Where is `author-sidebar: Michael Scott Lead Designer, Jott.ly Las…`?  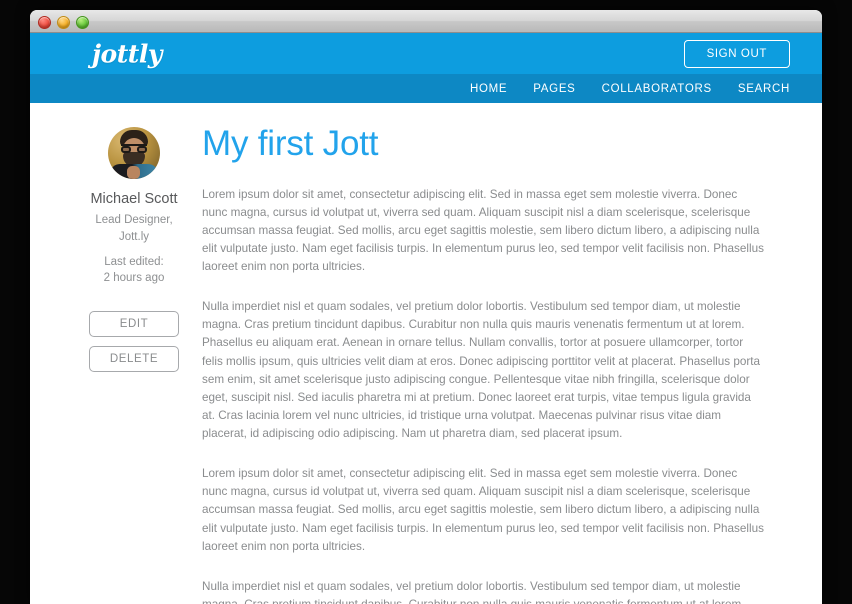
author-sidebar: Michael Scott Lead Designer, Jott.ly Las… is located at coordinates (106, 364).